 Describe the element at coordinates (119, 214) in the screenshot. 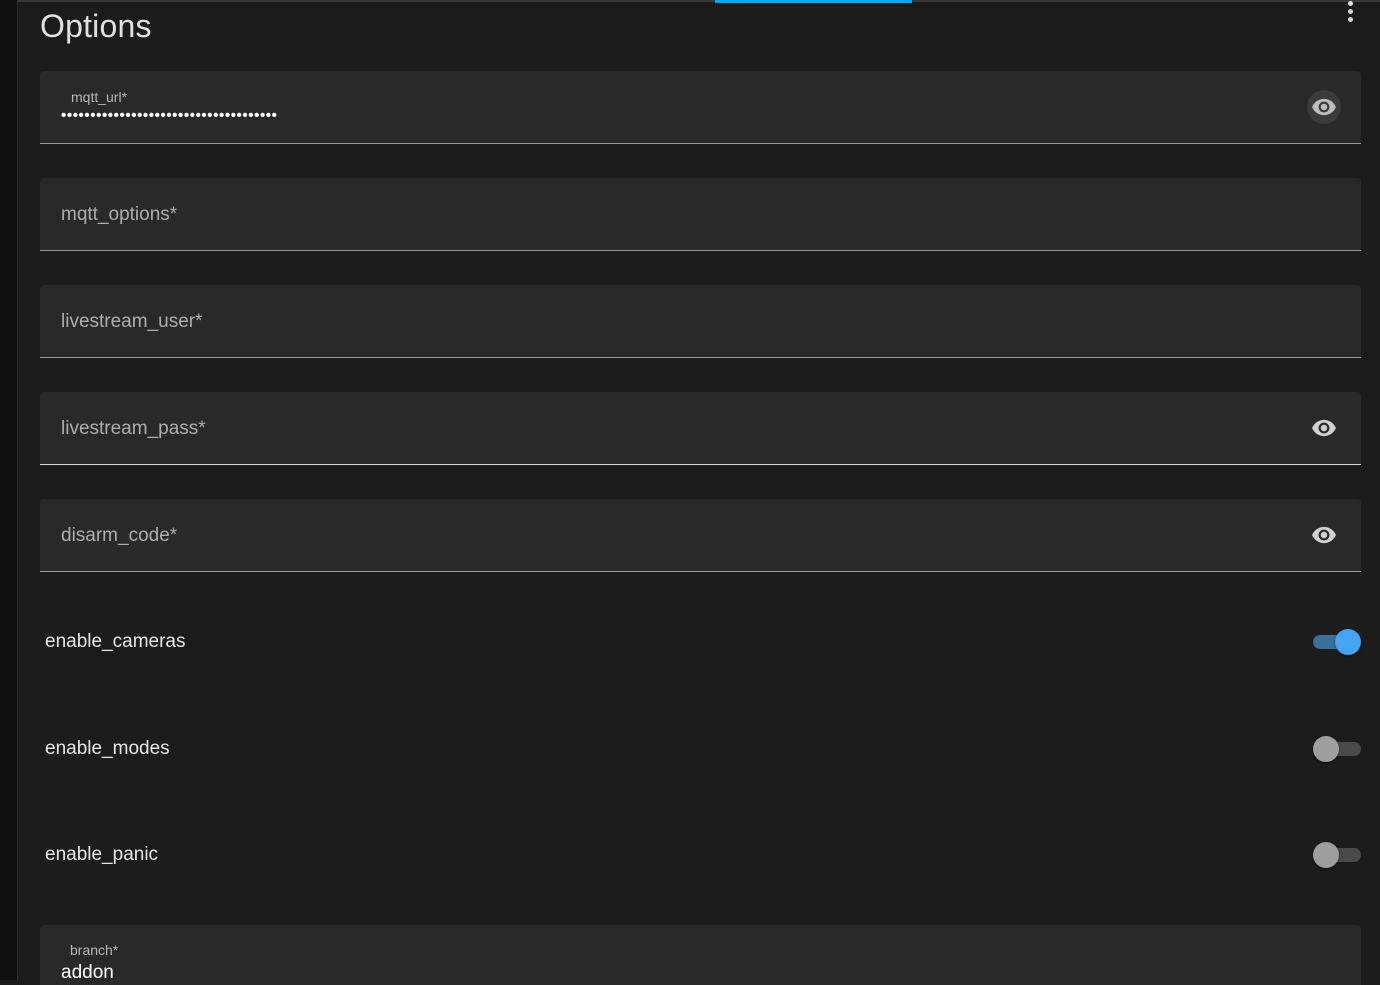

I see `mqtt-options-placeholder: mqtt_options*` at that location.